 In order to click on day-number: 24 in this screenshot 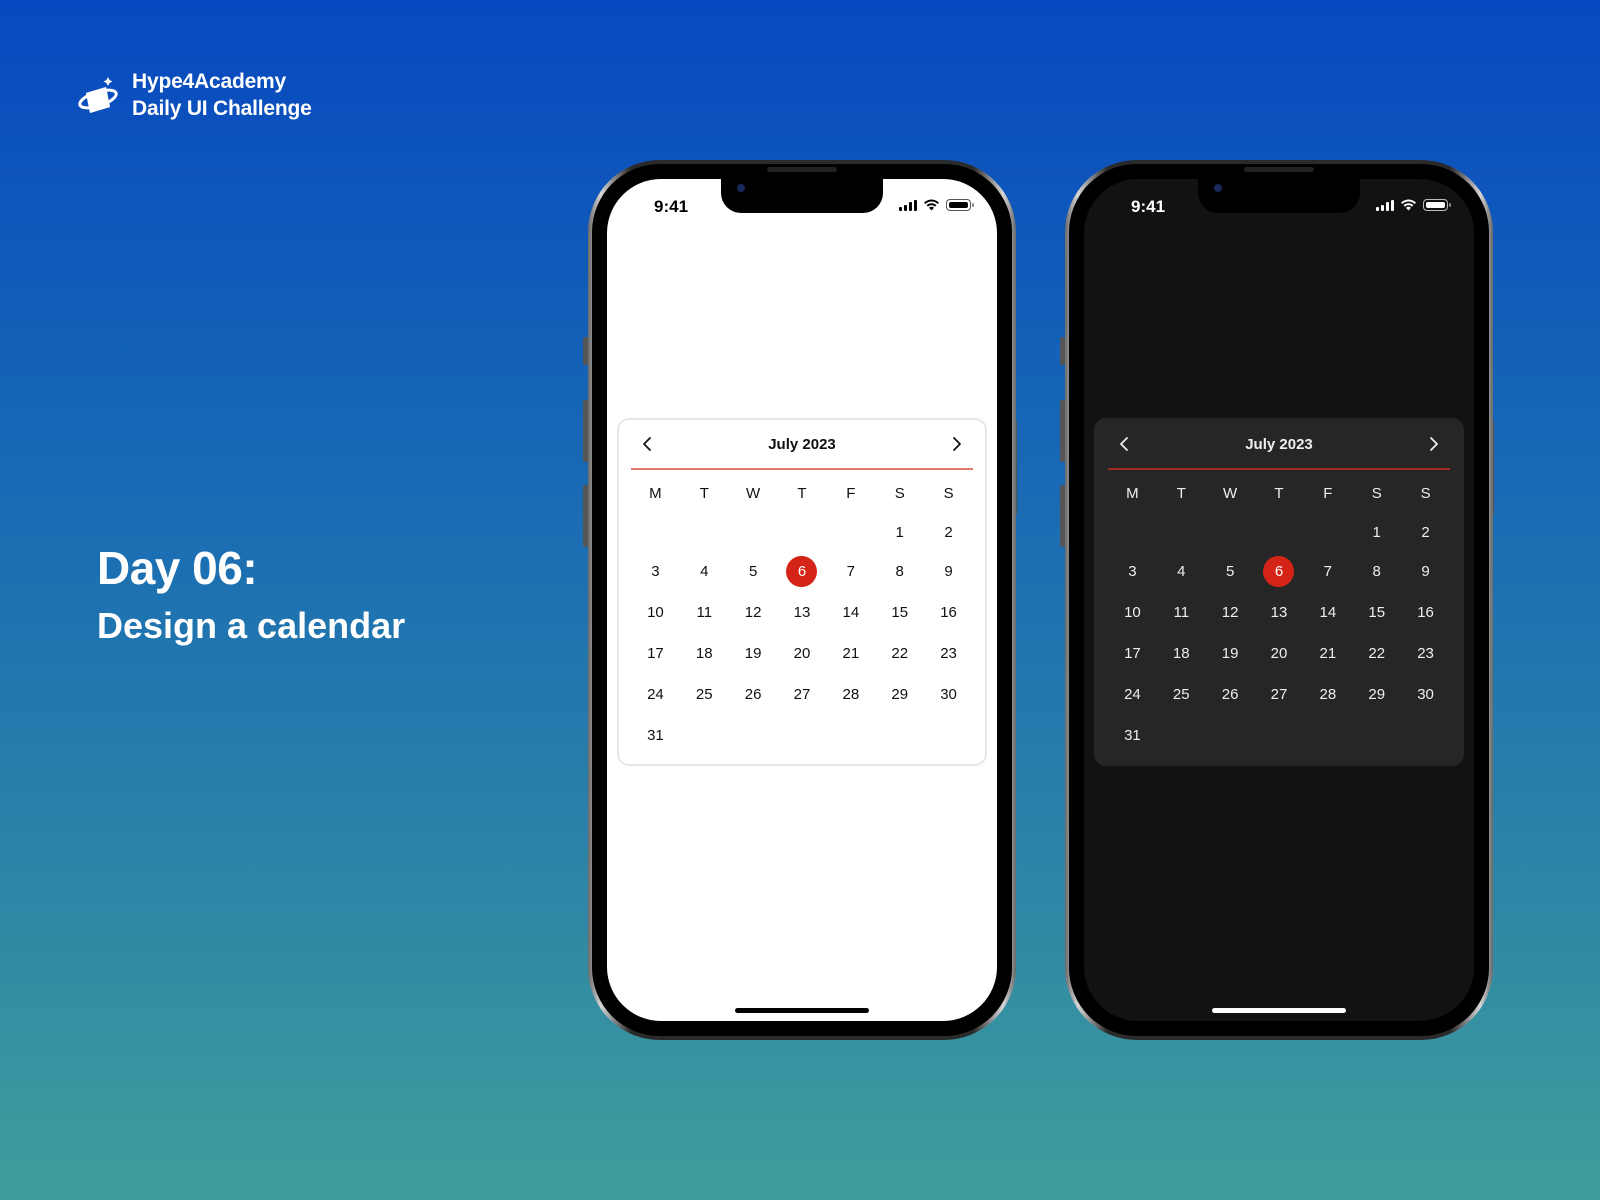, I will do `click(1132, 694)`.